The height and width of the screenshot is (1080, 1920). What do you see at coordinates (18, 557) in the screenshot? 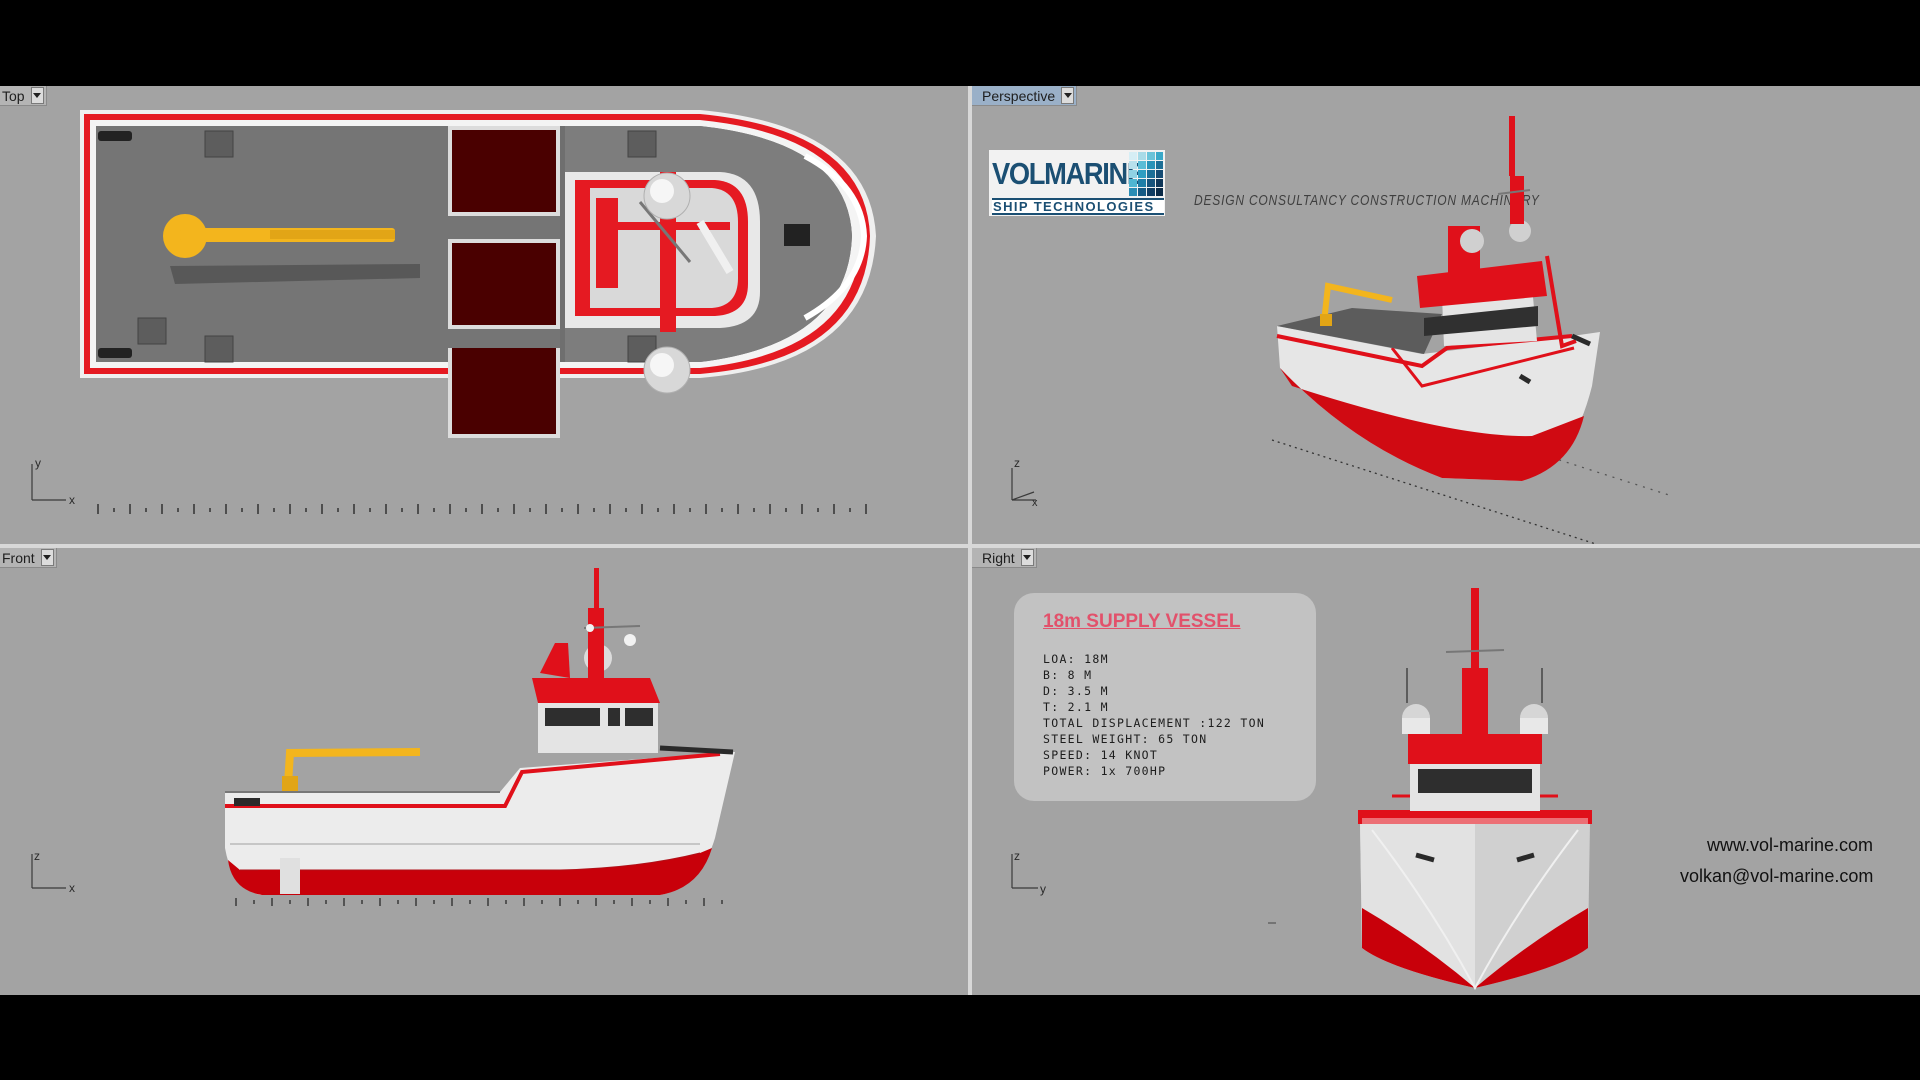
I see `viewport-title: Front` at bounding box center [18, 557].